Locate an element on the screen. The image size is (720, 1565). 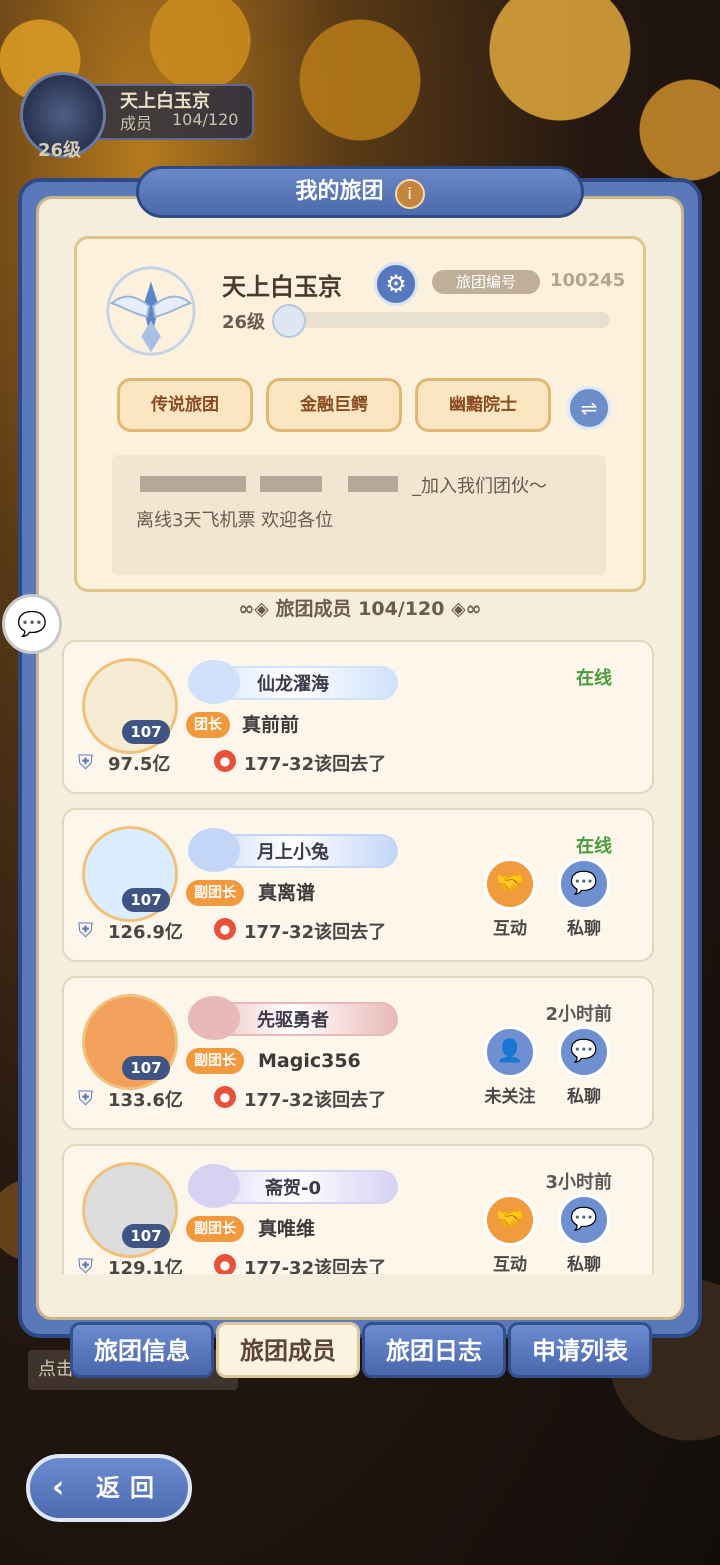
ornament-left-icon: ∞◈ is located at coordinates (253, 609).